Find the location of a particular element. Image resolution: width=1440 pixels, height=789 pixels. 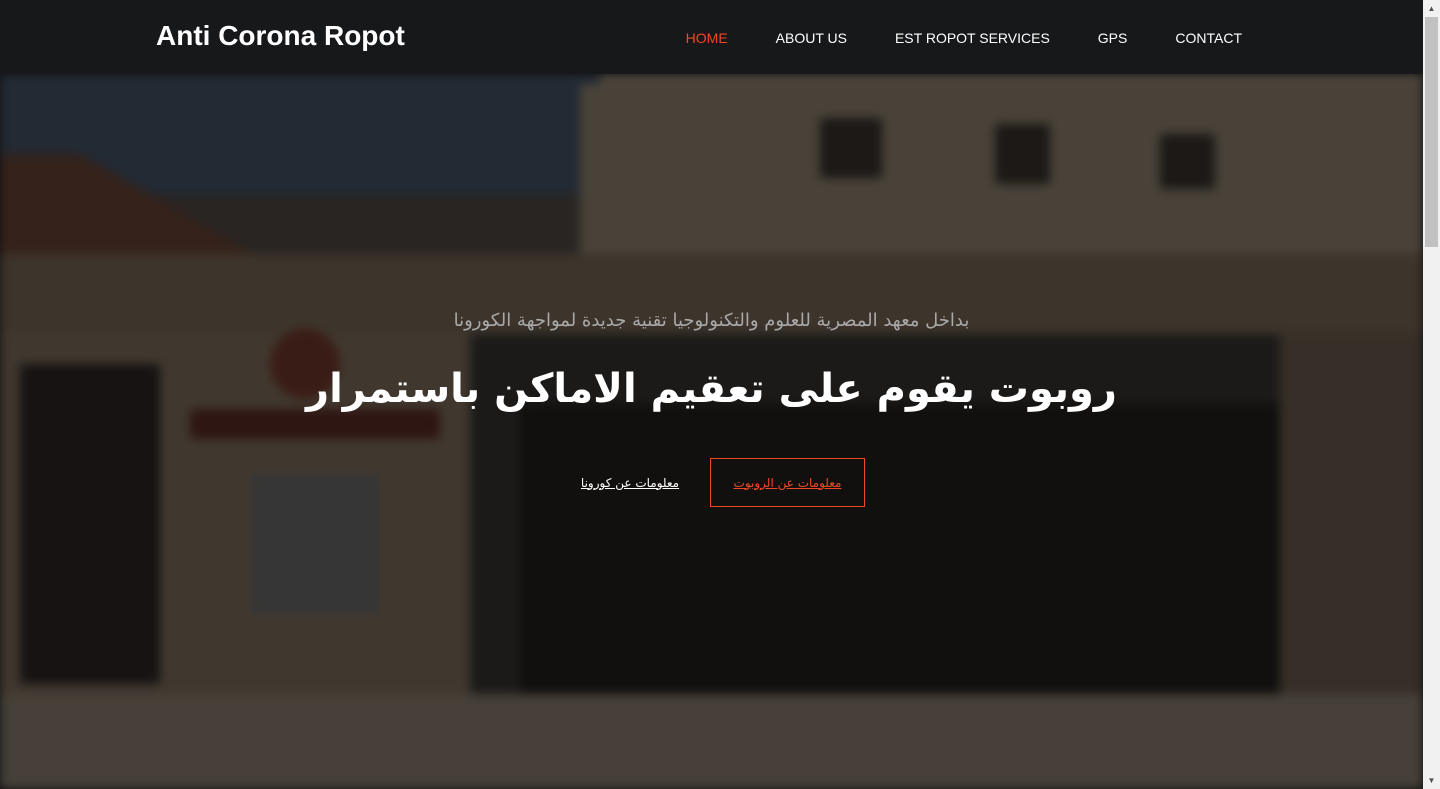

scroll-down-arrow-icon: ▼ is located at coordinates (1431, 780).